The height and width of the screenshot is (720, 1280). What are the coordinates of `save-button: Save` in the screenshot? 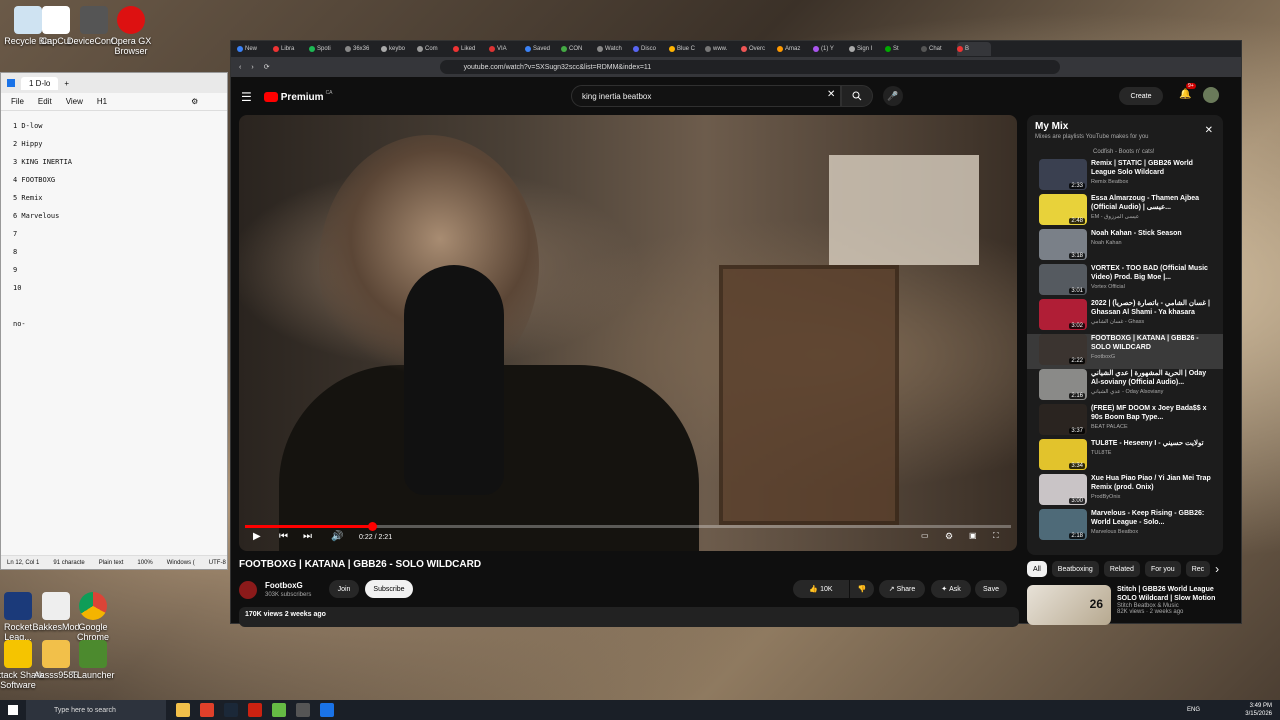 It's located at (991, 589).